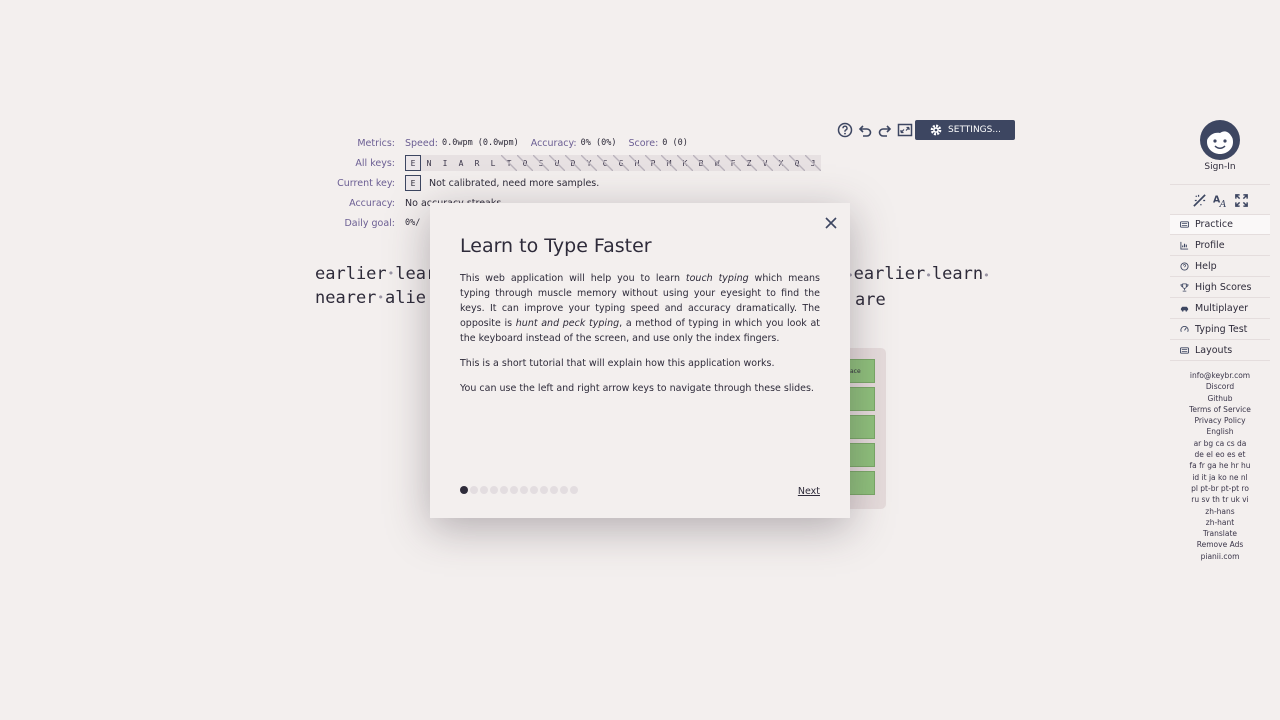 This screenshot has height=720, width=1280. I want to click on all-keys-row: All keys: ENIARLTOSUDYCGHPMKBWFZVXQJ, so click(560, 163).